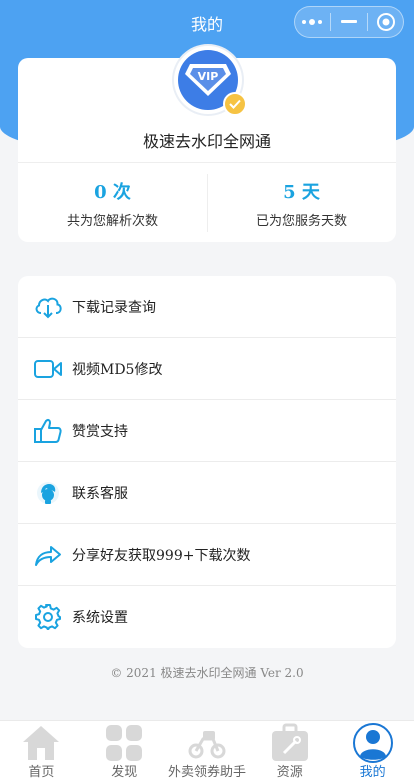 The width and height of the screenshot is (414, 780). Describe the element at coordinates (48, 617) in the screenshot. I see `settings-gear-icon` at that location.